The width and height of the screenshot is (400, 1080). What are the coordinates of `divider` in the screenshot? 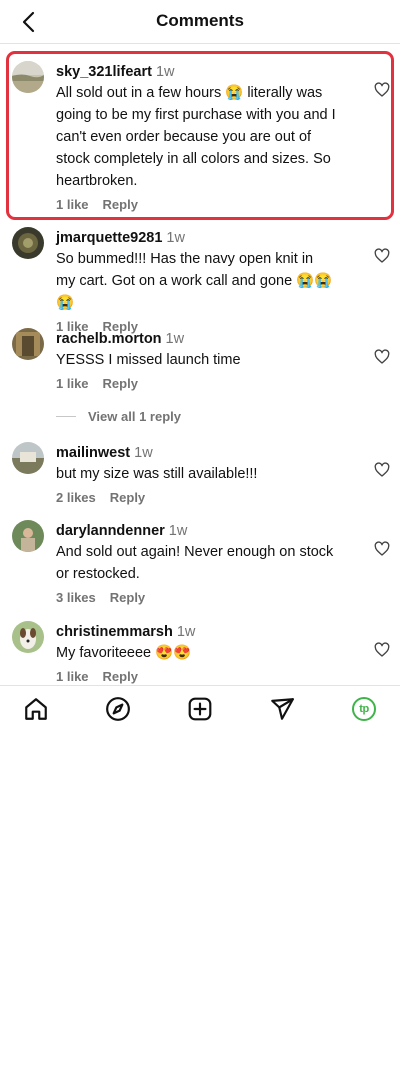 It's located at (66, 416).